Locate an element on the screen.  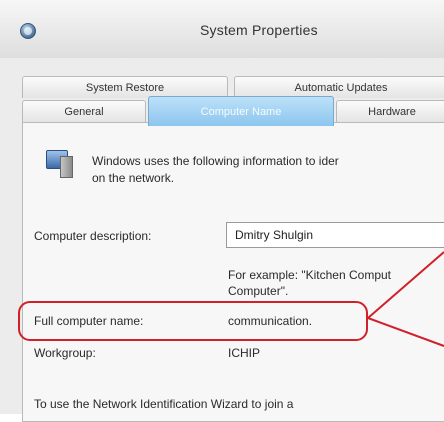
example-text-line1: For example: "Kitchen Comput is located at coordinates (309, 275).